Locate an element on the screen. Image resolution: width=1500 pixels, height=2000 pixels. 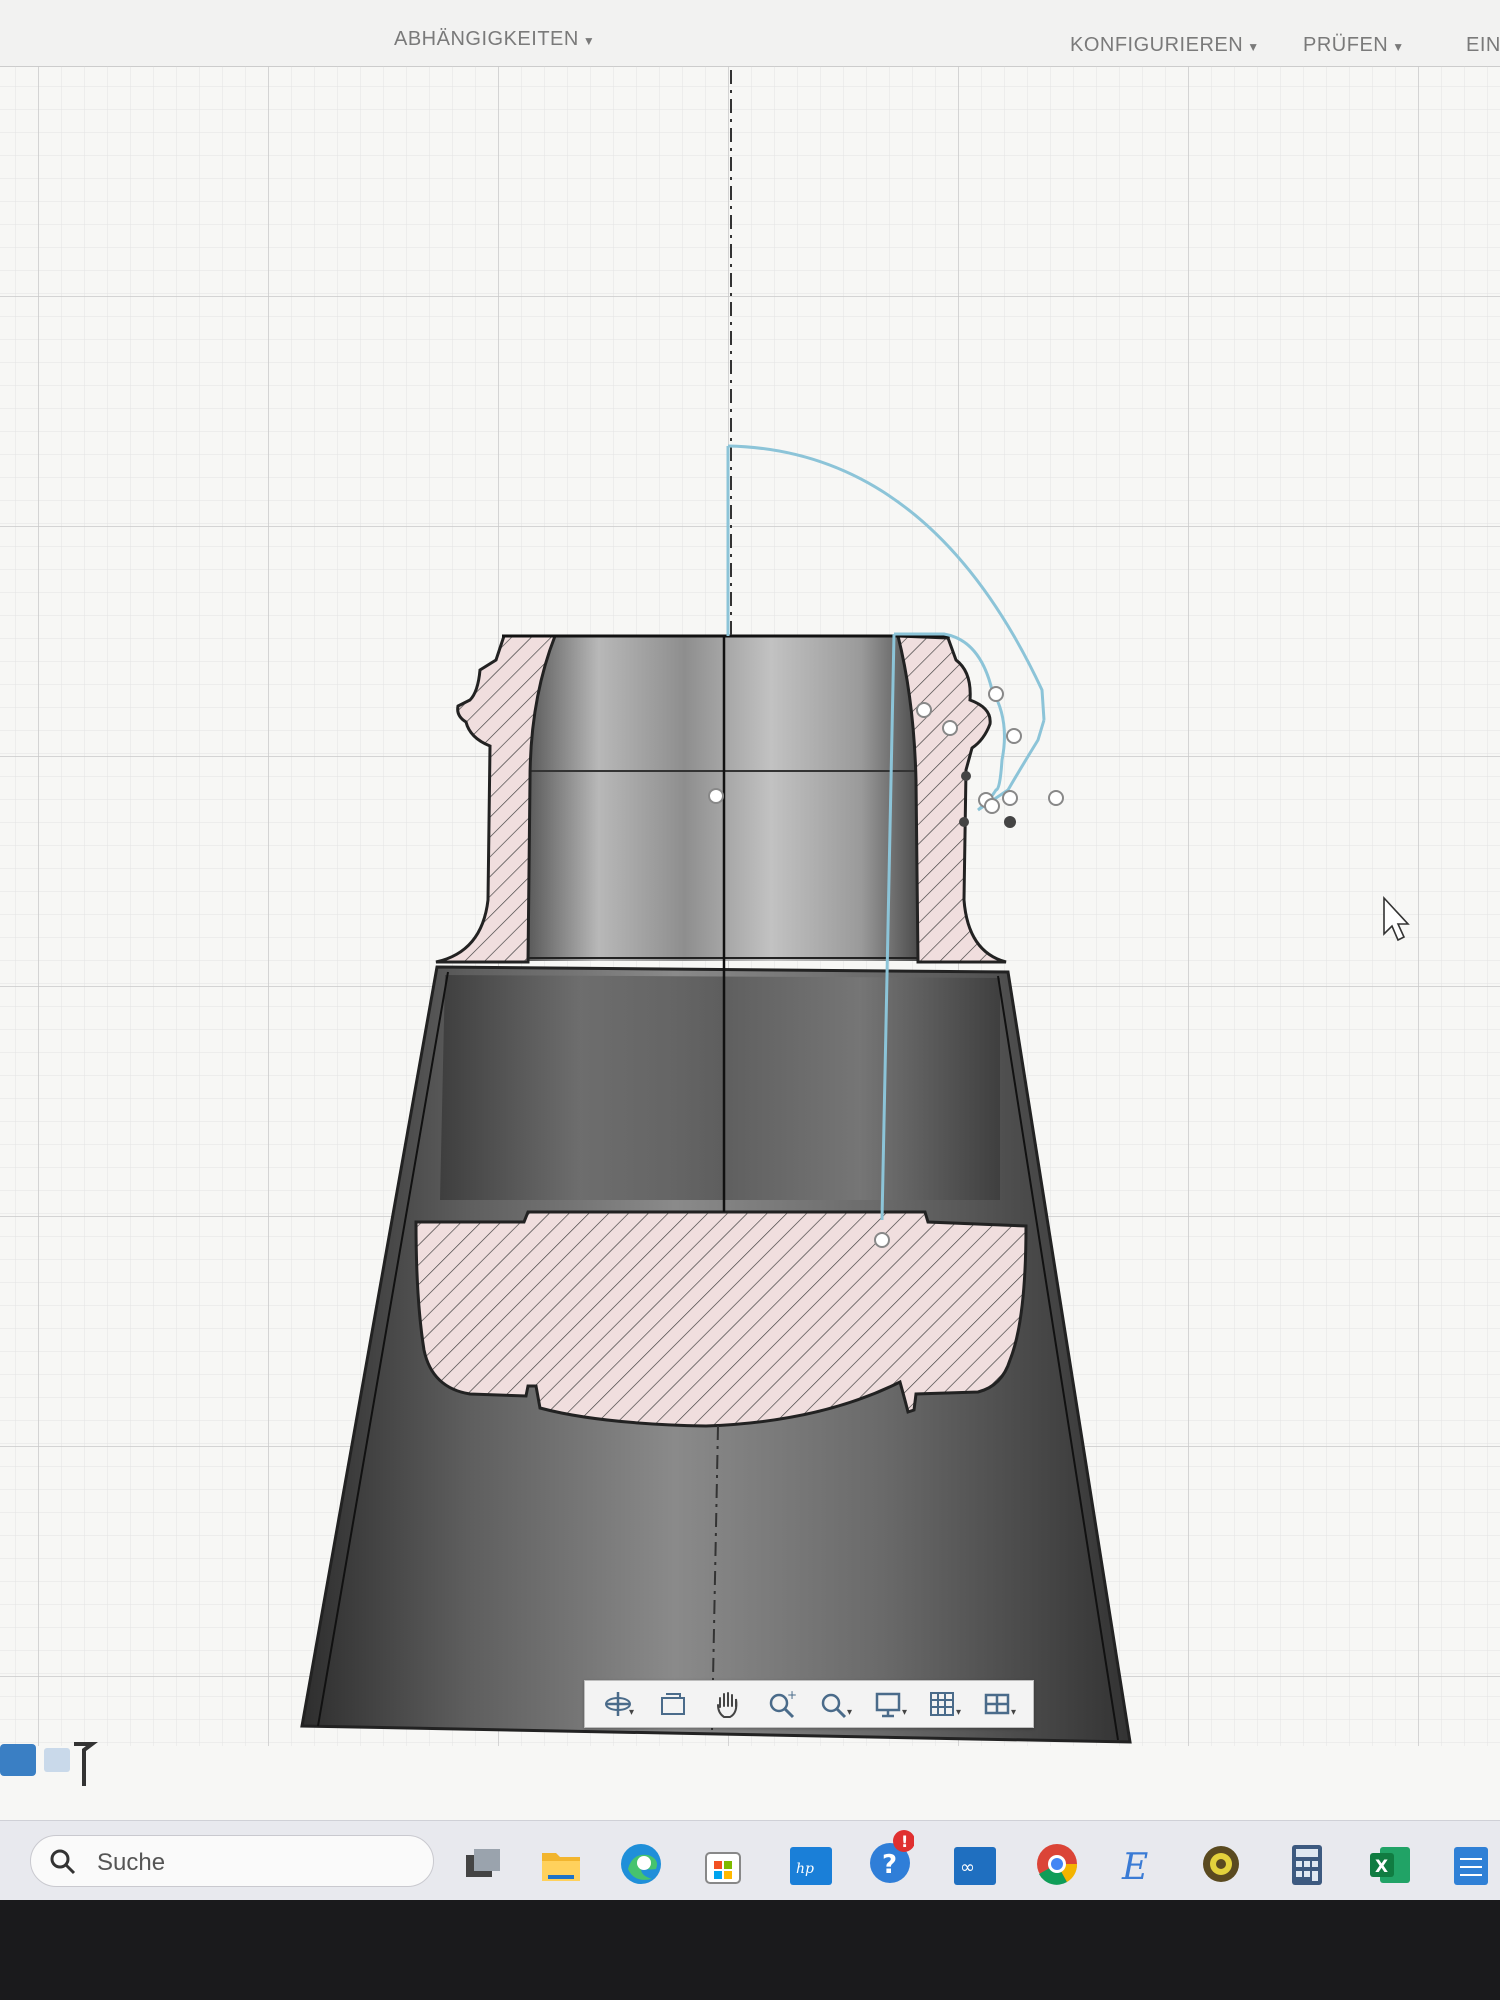
abhaengigkeiten-menu: ABHÄNGIGKEITEN ▼ is located at coordinates (494, 39).